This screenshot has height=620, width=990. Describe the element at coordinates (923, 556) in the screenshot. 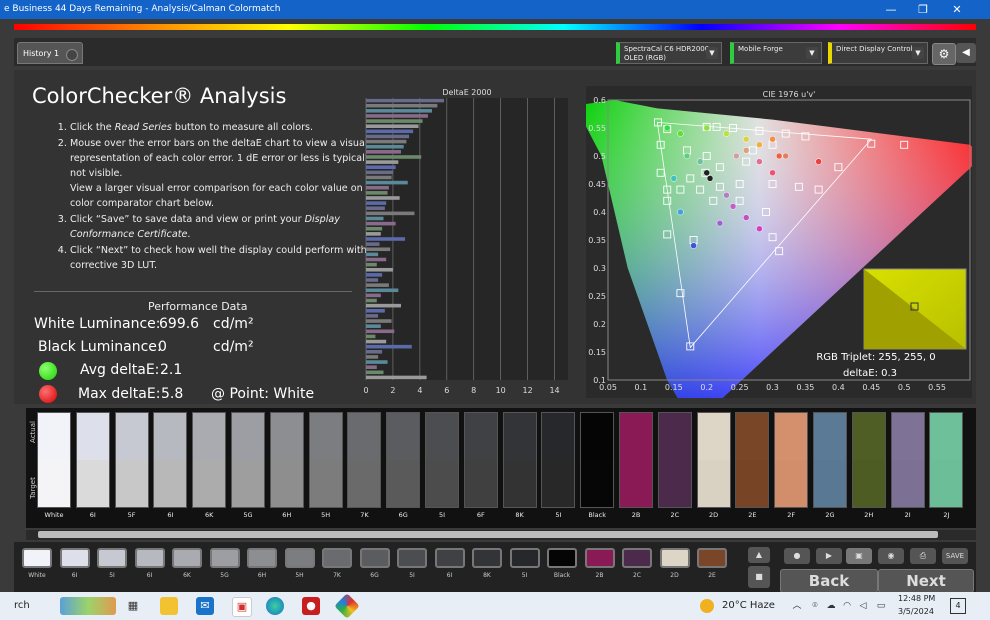

I see `print-icon: ⎙` at that location.